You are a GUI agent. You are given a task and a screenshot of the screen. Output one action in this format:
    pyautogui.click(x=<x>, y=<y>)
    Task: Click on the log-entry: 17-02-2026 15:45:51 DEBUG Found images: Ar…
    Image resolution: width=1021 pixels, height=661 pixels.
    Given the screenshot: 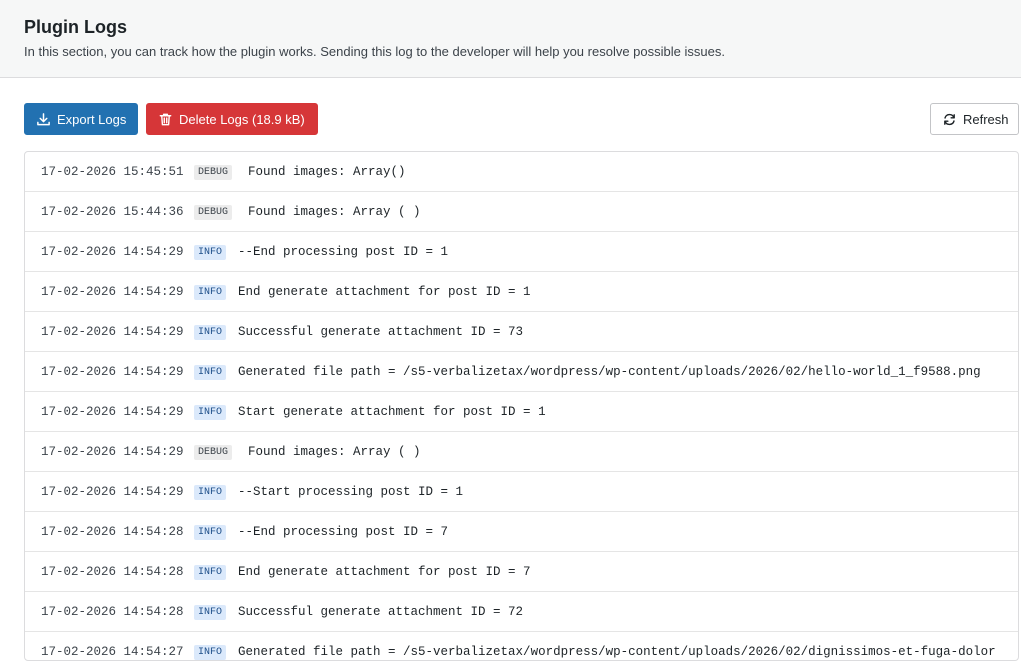 What is the action you would take?
    pyautogui.click(x=521, y=172)
    